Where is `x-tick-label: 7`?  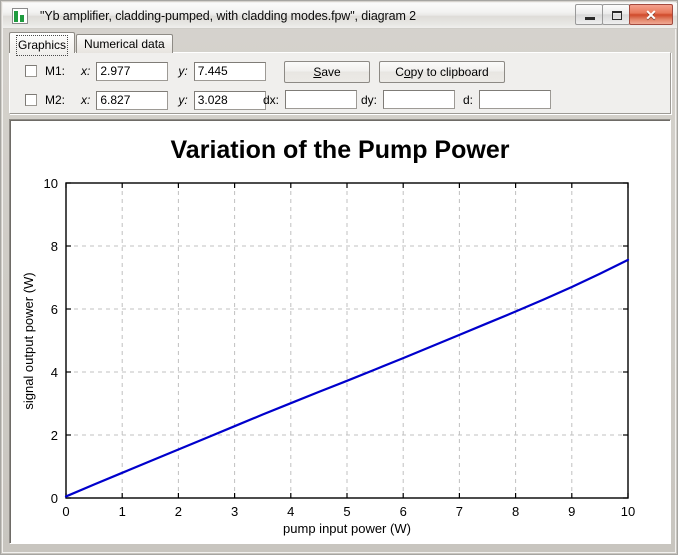
x-tick-label: 7 is located at coordinates (459, 511).